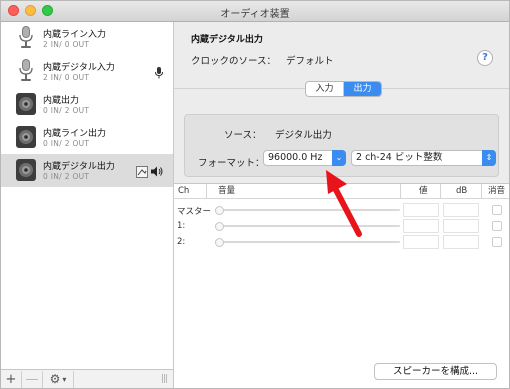 This screenshot has width=510, height=389. I want to click on source-label: ソース：, so click(243, 135).